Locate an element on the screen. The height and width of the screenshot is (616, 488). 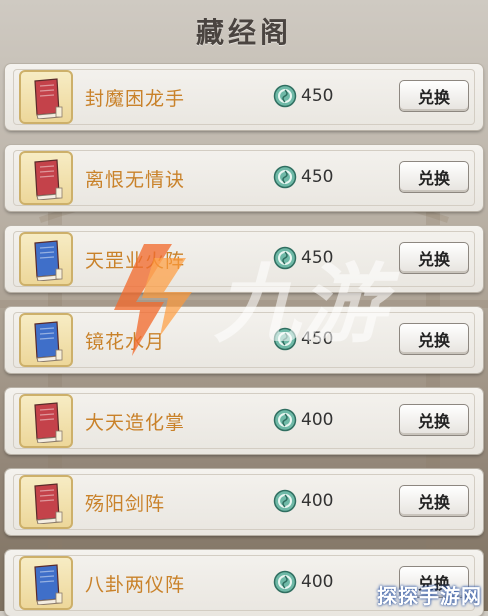
scripture-row: 镜花水月 450 兑换 is located at coordinates (244, 340).